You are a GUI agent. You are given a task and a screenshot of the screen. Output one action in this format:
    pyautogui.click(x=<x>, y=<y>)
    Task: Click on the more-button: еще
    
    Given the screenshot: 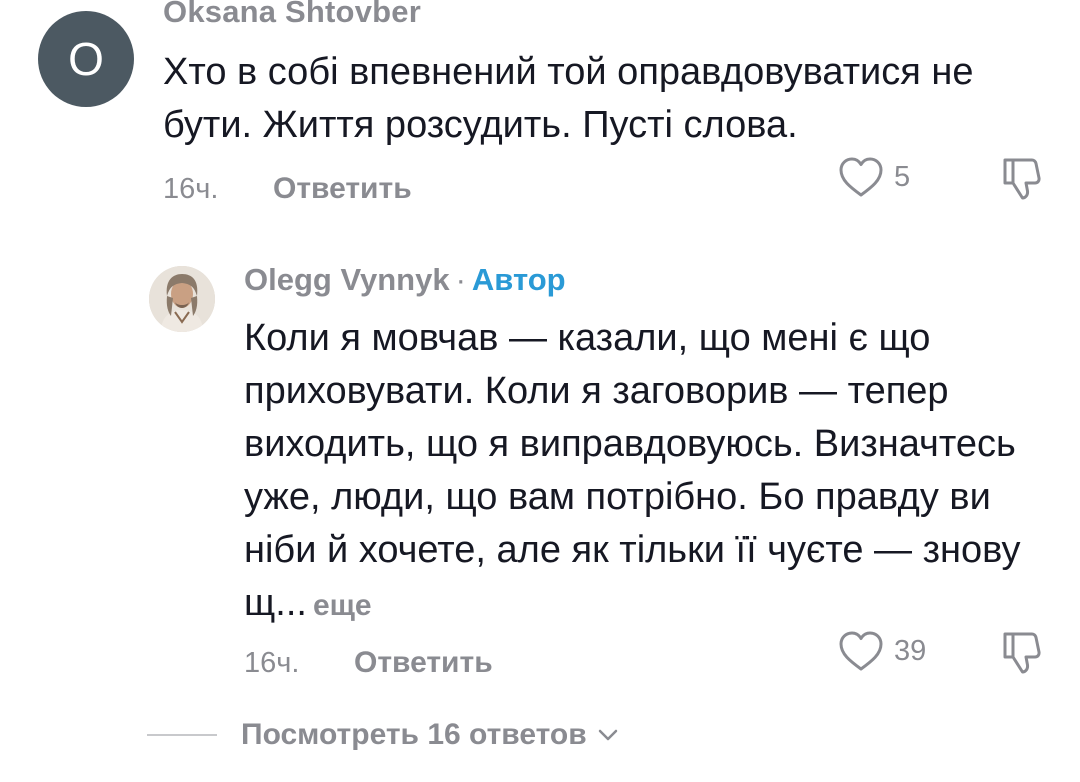 What is the action you would take?
    pyautogui.click(x=342, y=605)
    